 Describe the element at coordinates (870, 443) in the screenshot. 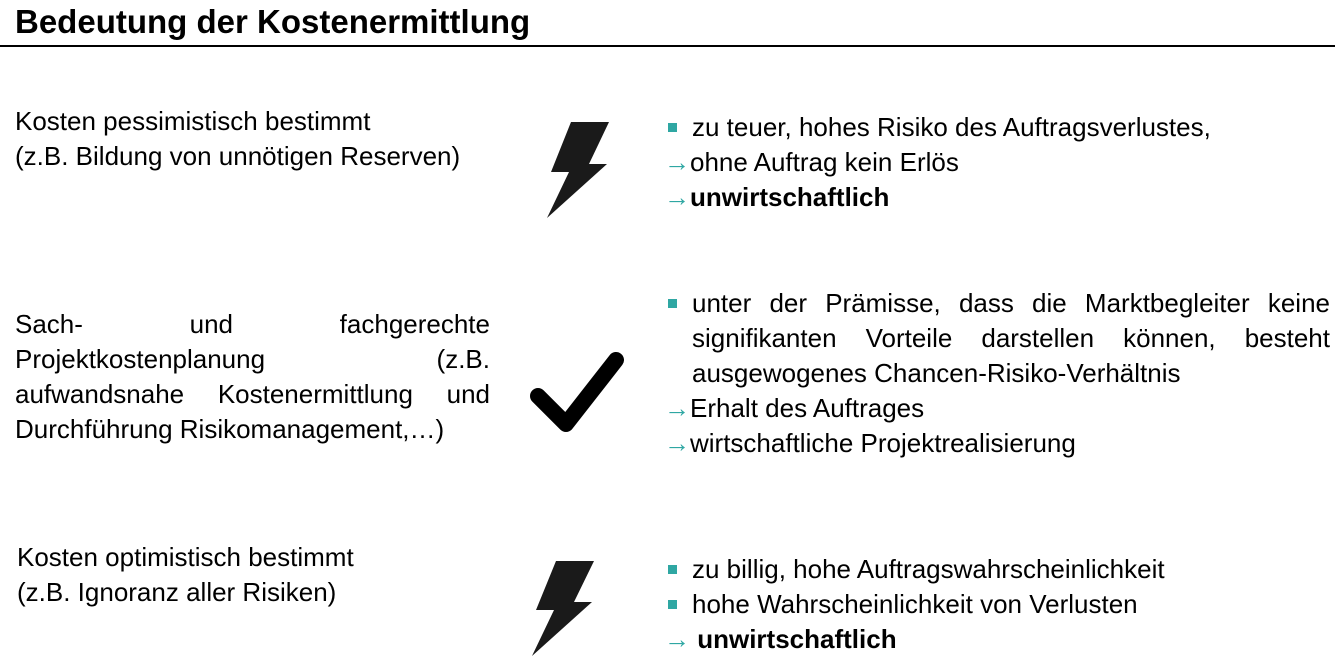

I see `row2-arrow-line: →wirtschaftliche Projektrealisierung` at that location.